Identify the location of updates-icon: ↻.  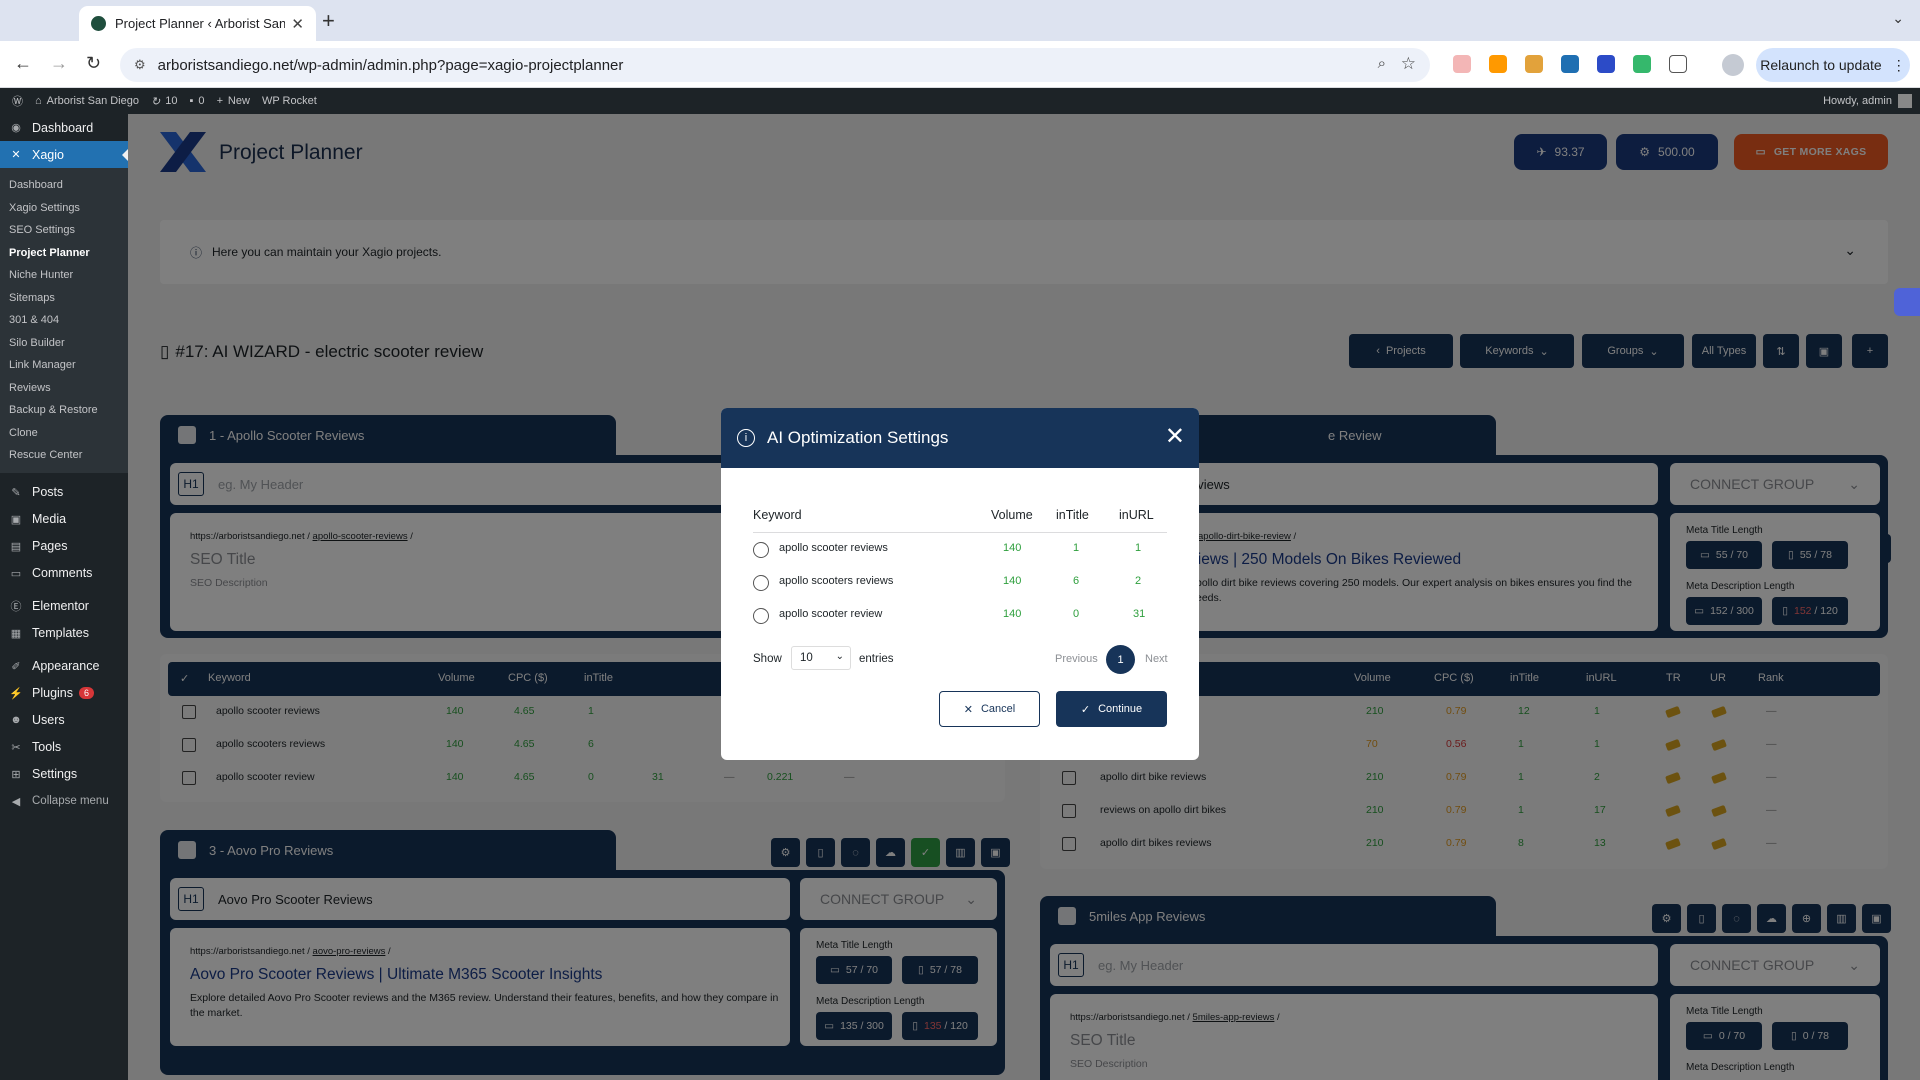
(155, 101).